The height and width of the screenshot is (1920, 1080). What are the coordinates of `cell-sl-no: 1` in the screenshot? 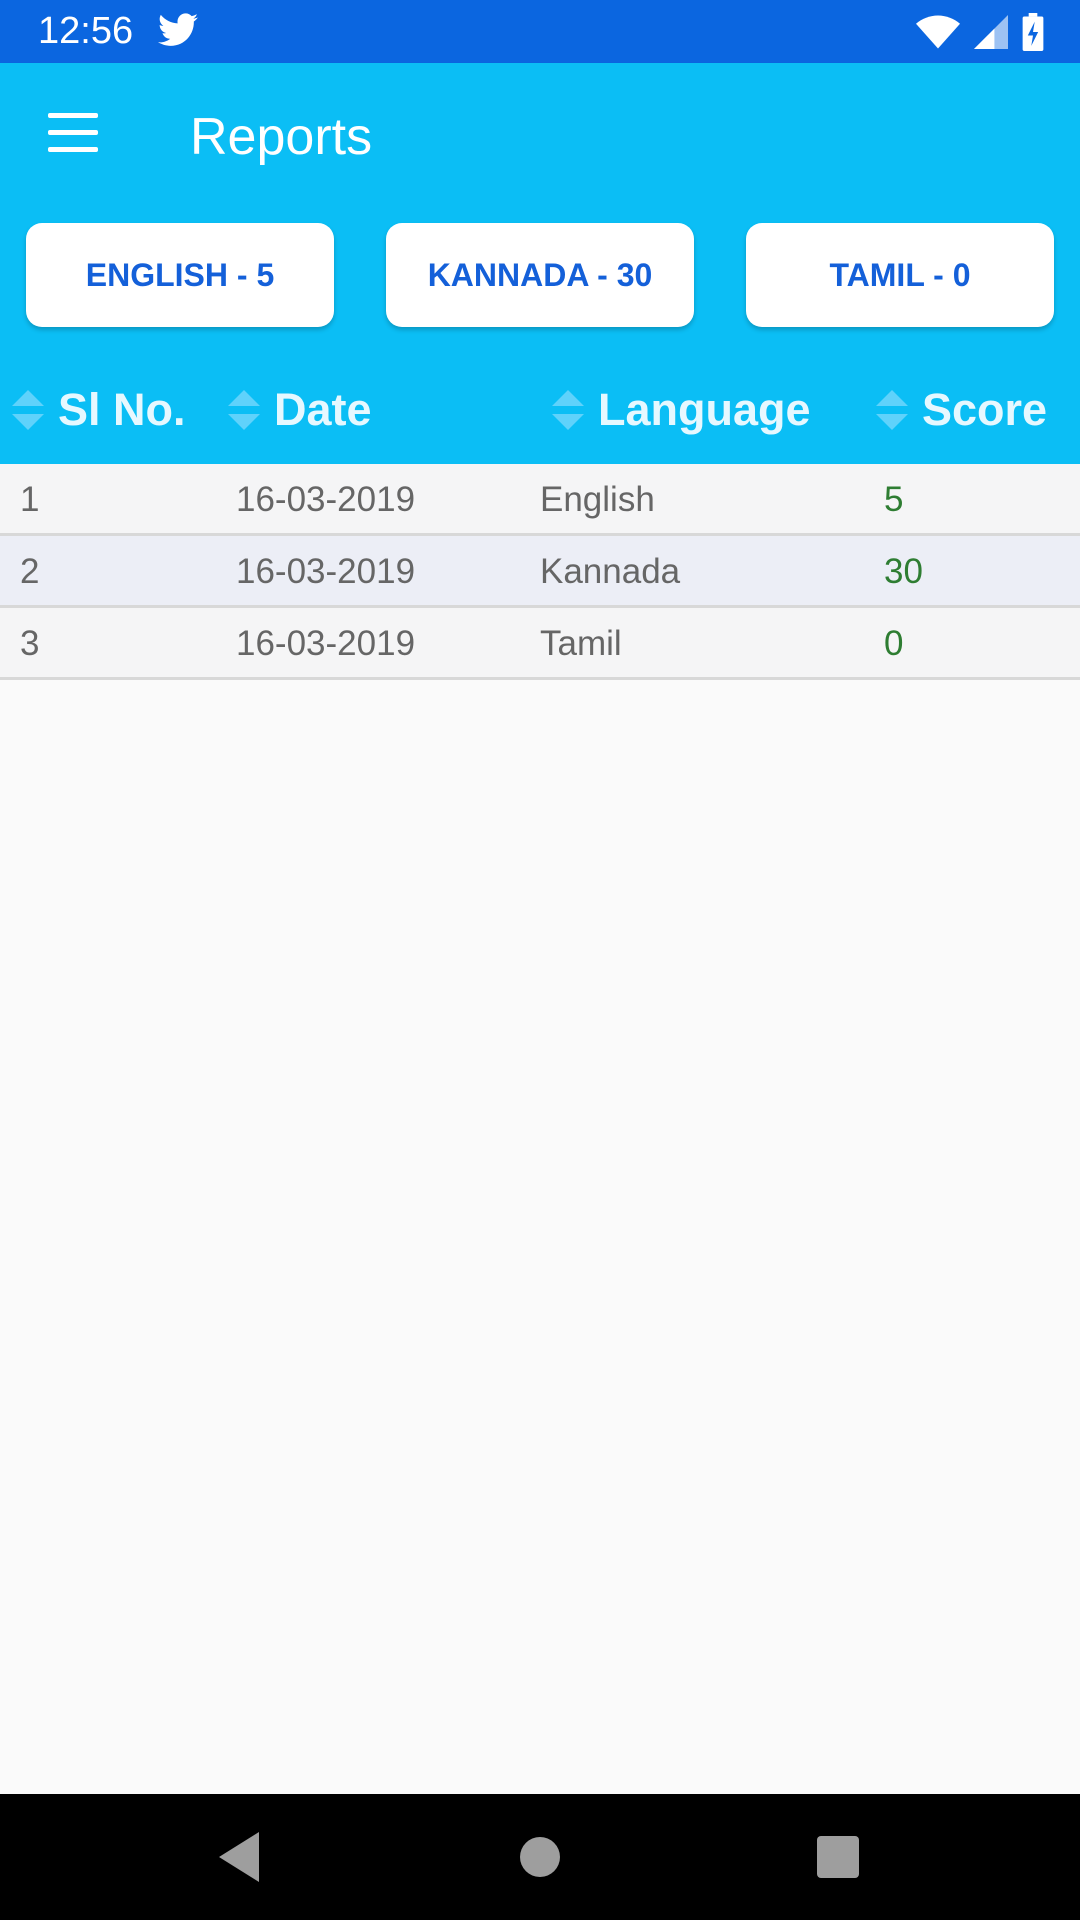 It's located at (30, 499).